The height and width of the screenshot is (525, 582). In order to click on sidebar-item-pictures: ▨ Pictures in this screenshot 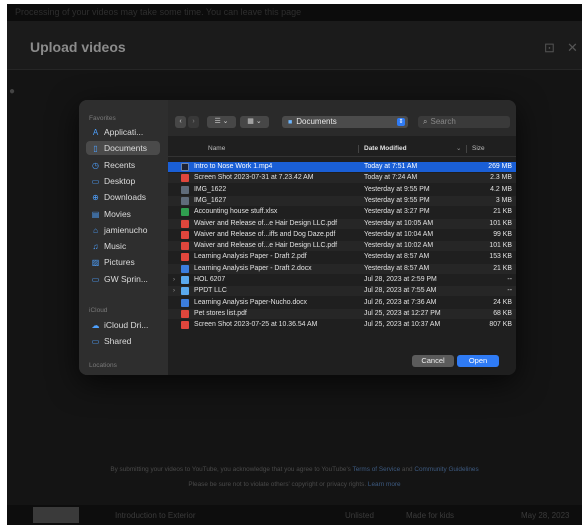, I will do `click(123, 262)`.